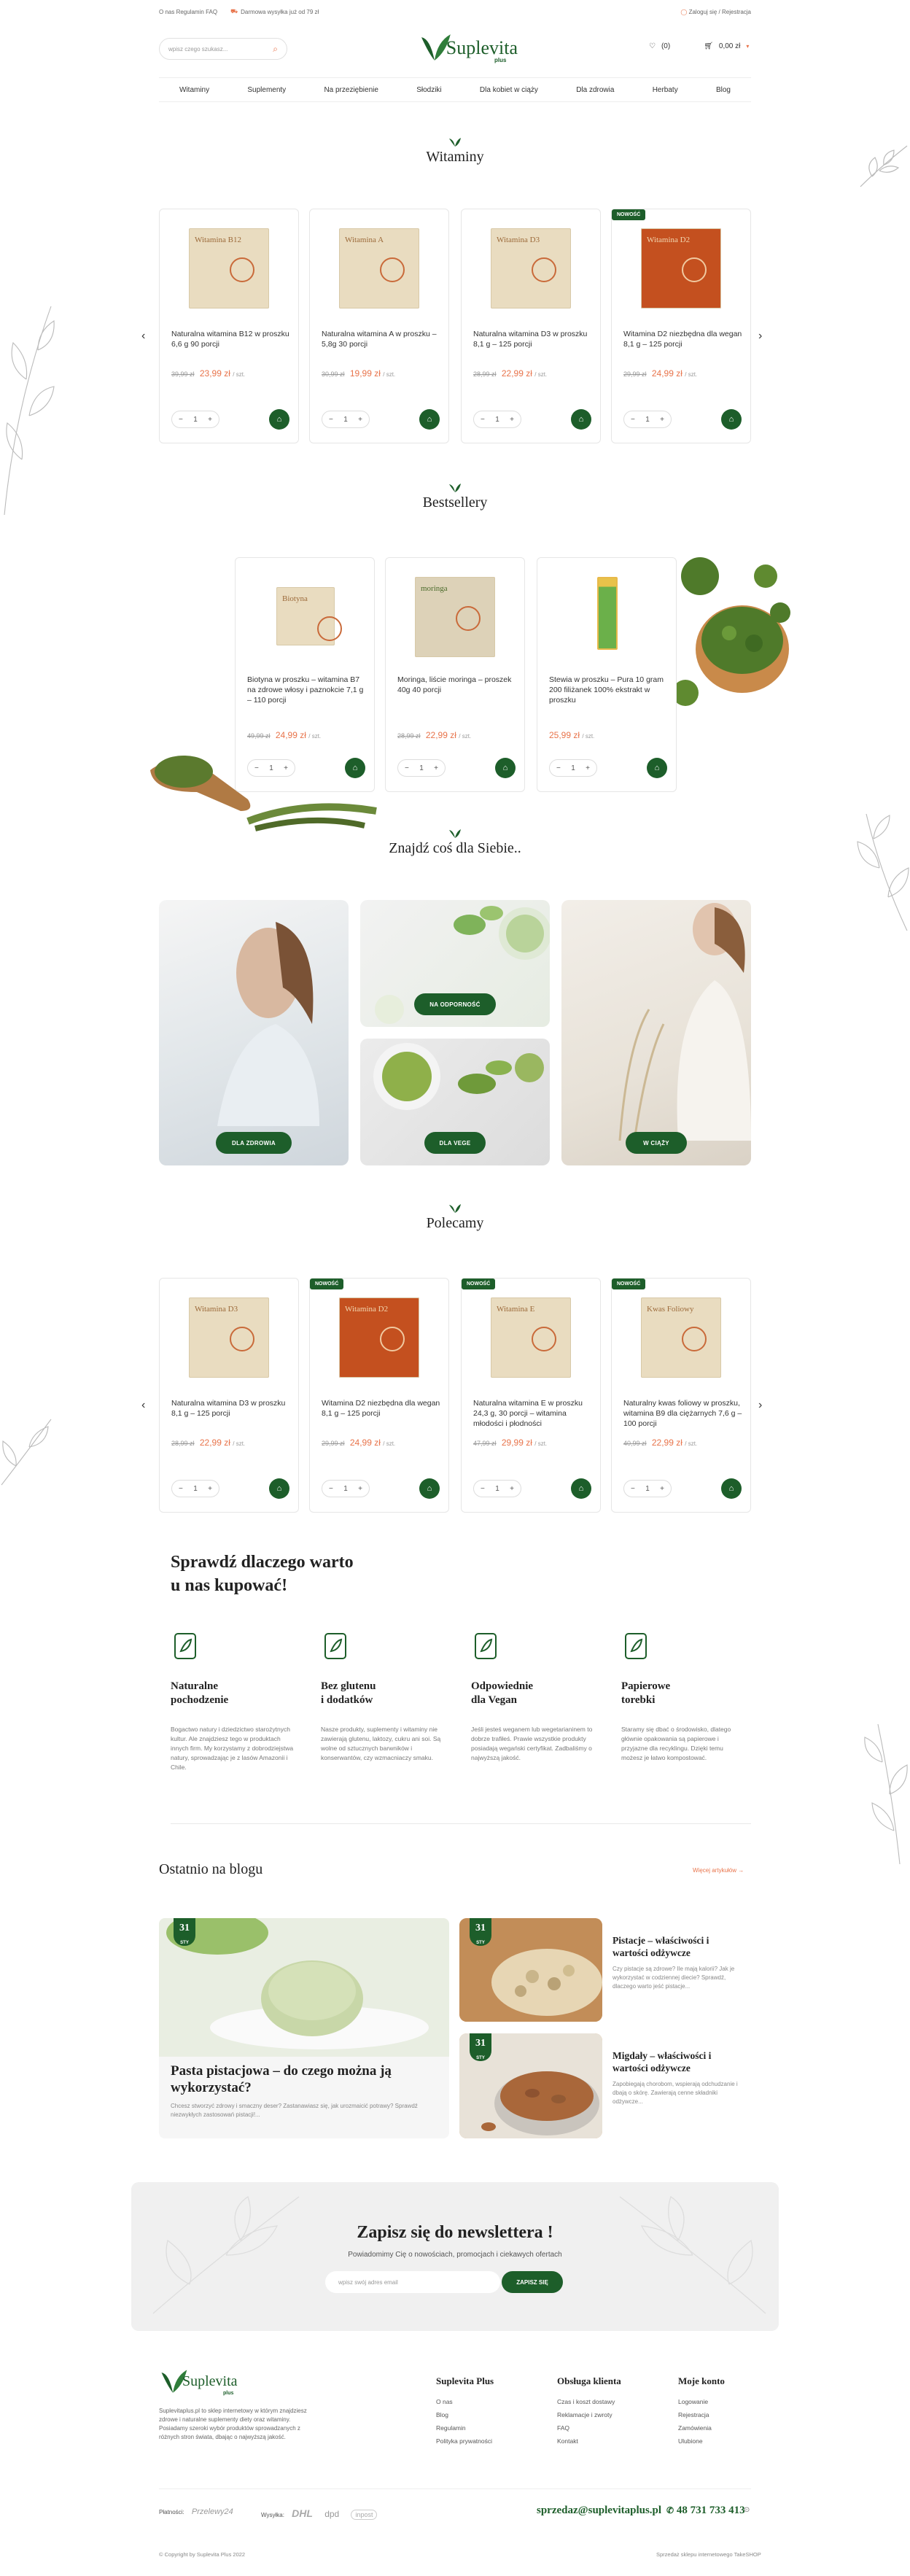  I want to click on blog-more-link: Więcej artykułów →, so click(718, 1870).